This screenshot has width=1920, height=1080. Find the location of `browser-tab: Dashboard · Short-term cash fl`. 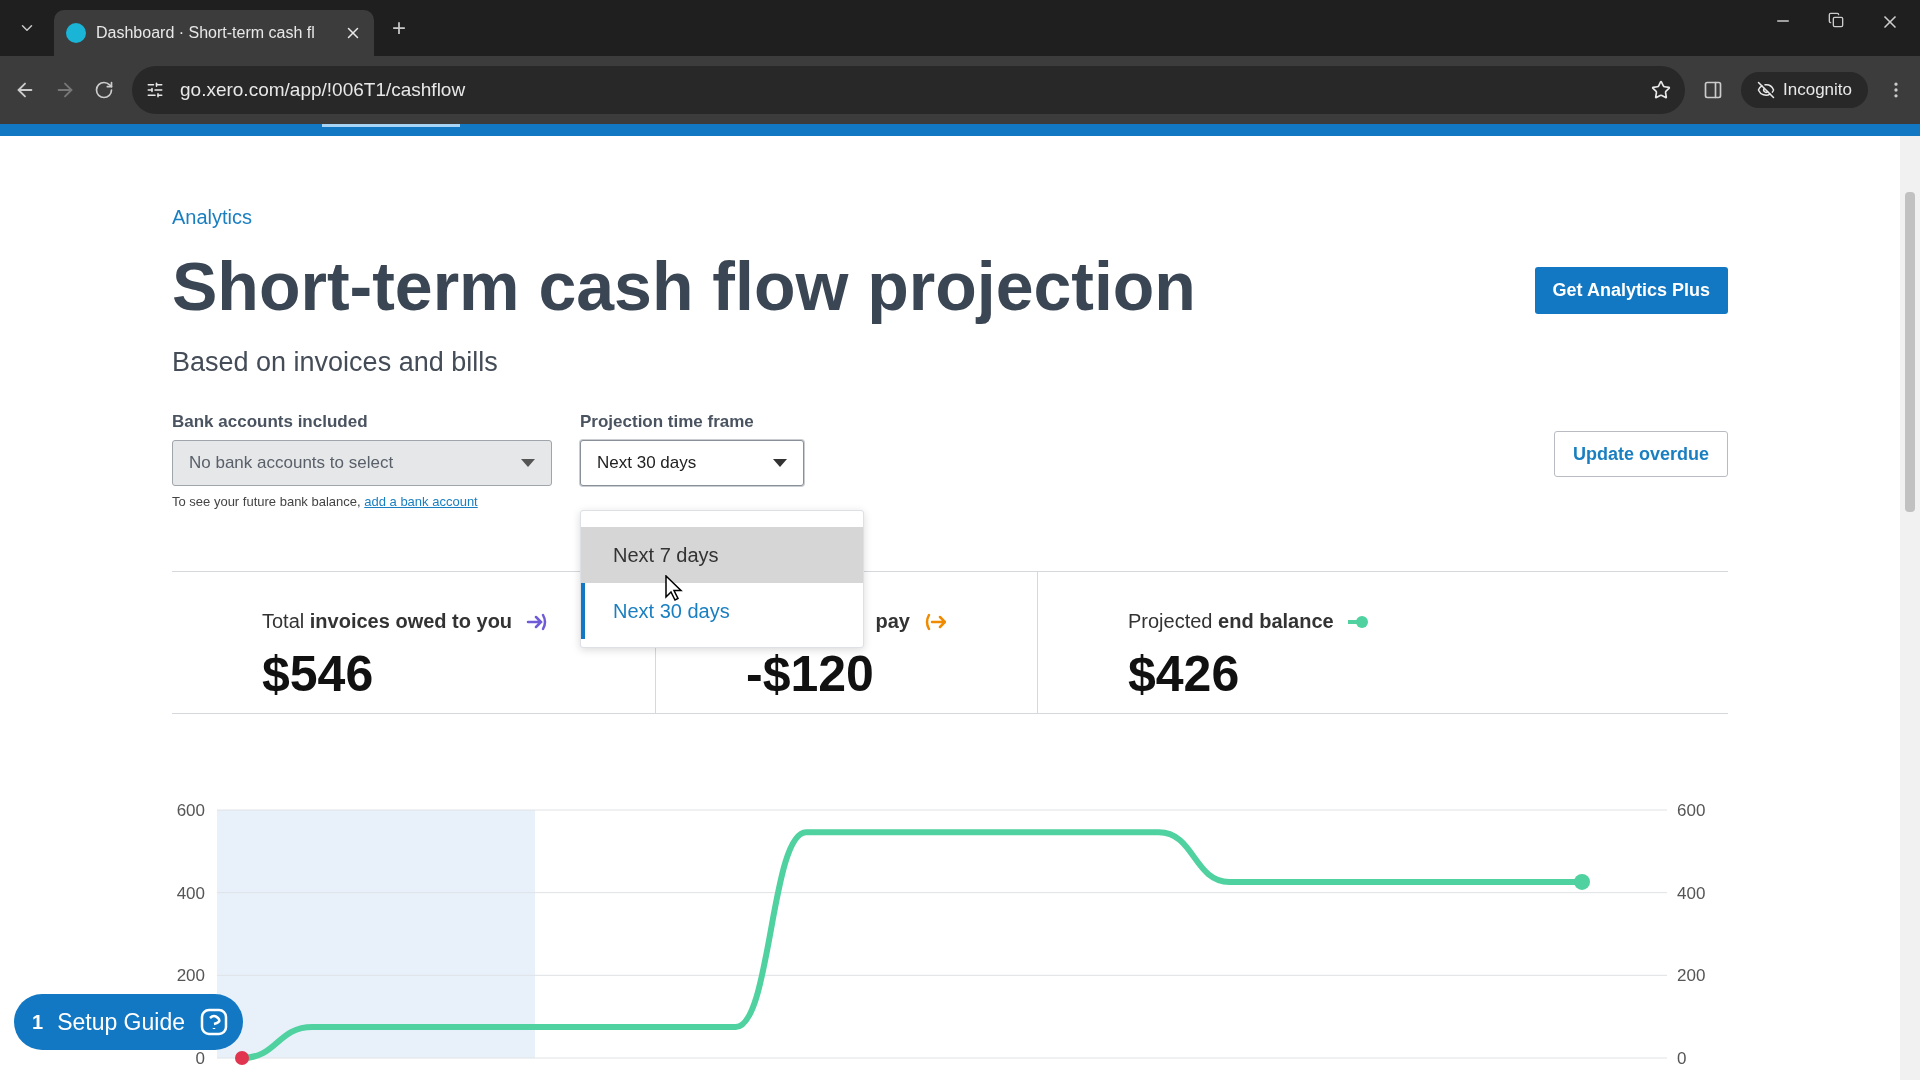

browser-tab: Dashboard · Short-term cash fl is located at coordinates (214, 33).